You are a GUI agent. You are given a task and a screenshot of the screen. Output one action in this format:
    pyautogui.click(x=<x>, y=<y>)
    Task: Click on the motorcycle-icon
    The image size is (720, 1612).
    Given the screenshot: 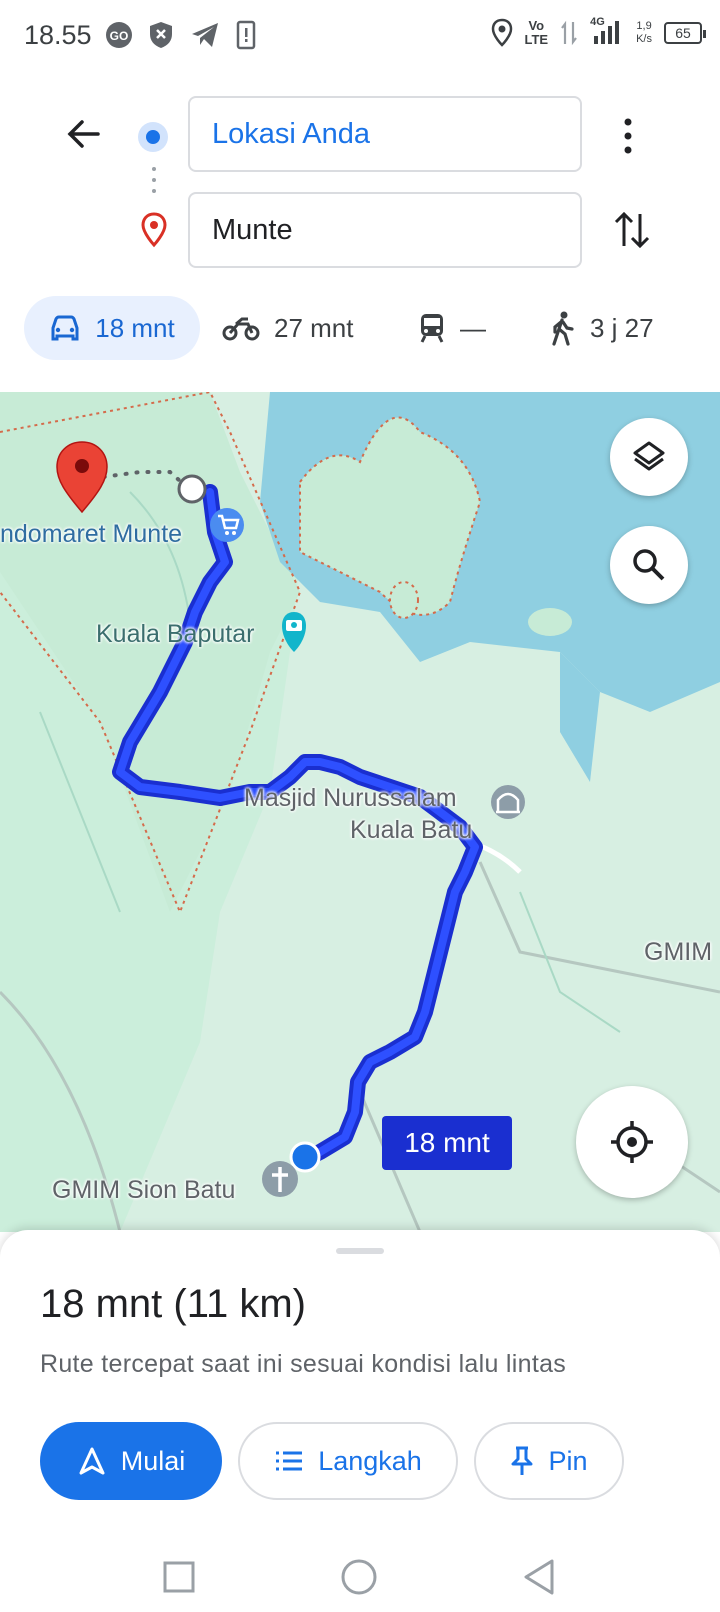 What is the action you would take?
    pyautogui.click(x=241, y=329)
    